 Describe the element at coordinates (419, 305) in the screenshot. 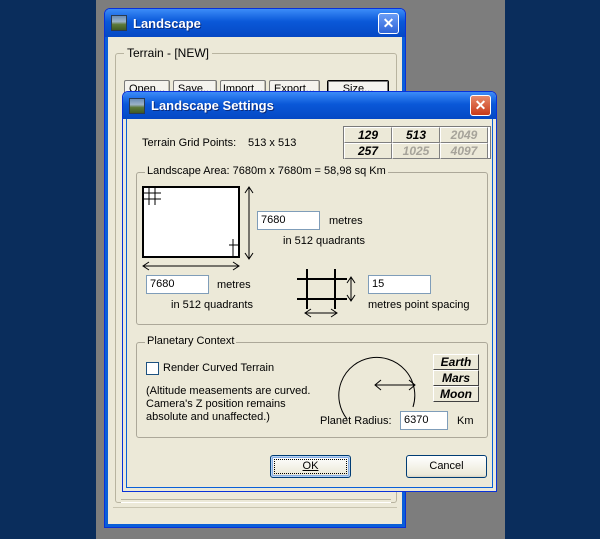

I see `point-spacing-label: metres point spacing` at that location.